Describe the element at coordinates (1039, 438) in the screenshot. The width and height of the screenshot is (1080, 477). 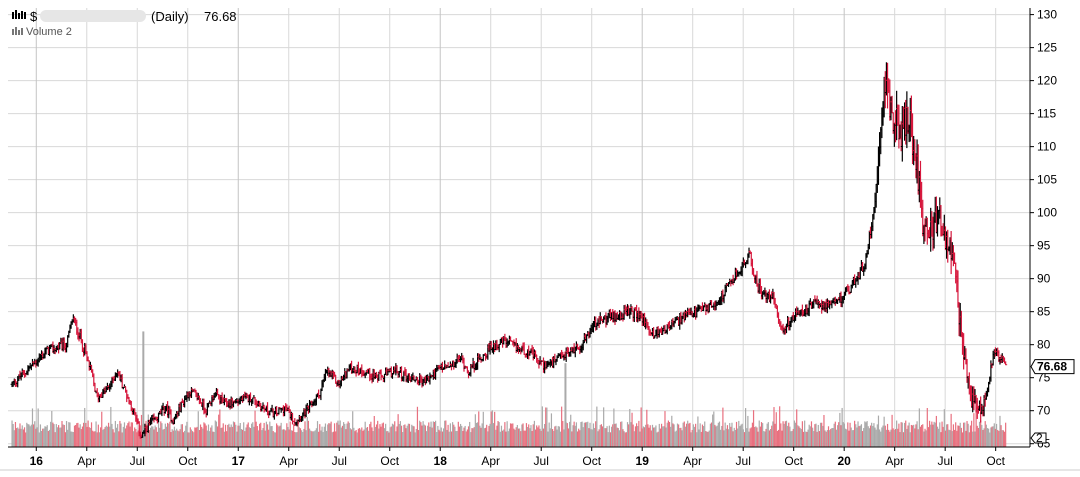
I see `volume-marker-label: 2` at that location.